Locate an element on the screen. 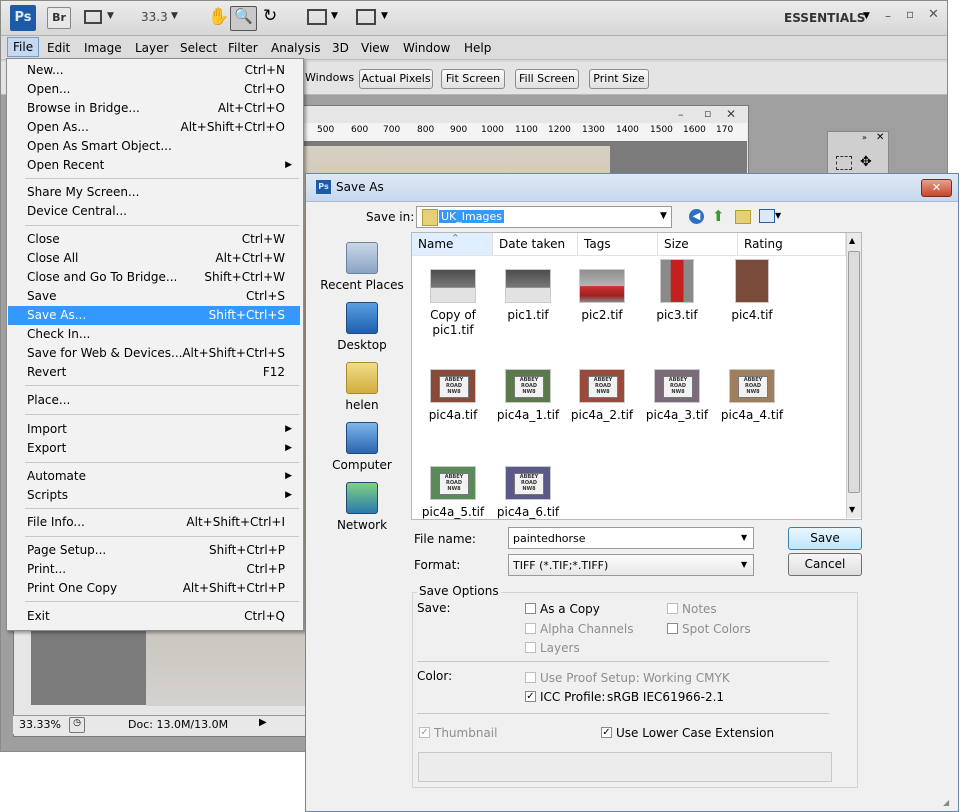  column-size: Size is located at coordinates (698, 244).